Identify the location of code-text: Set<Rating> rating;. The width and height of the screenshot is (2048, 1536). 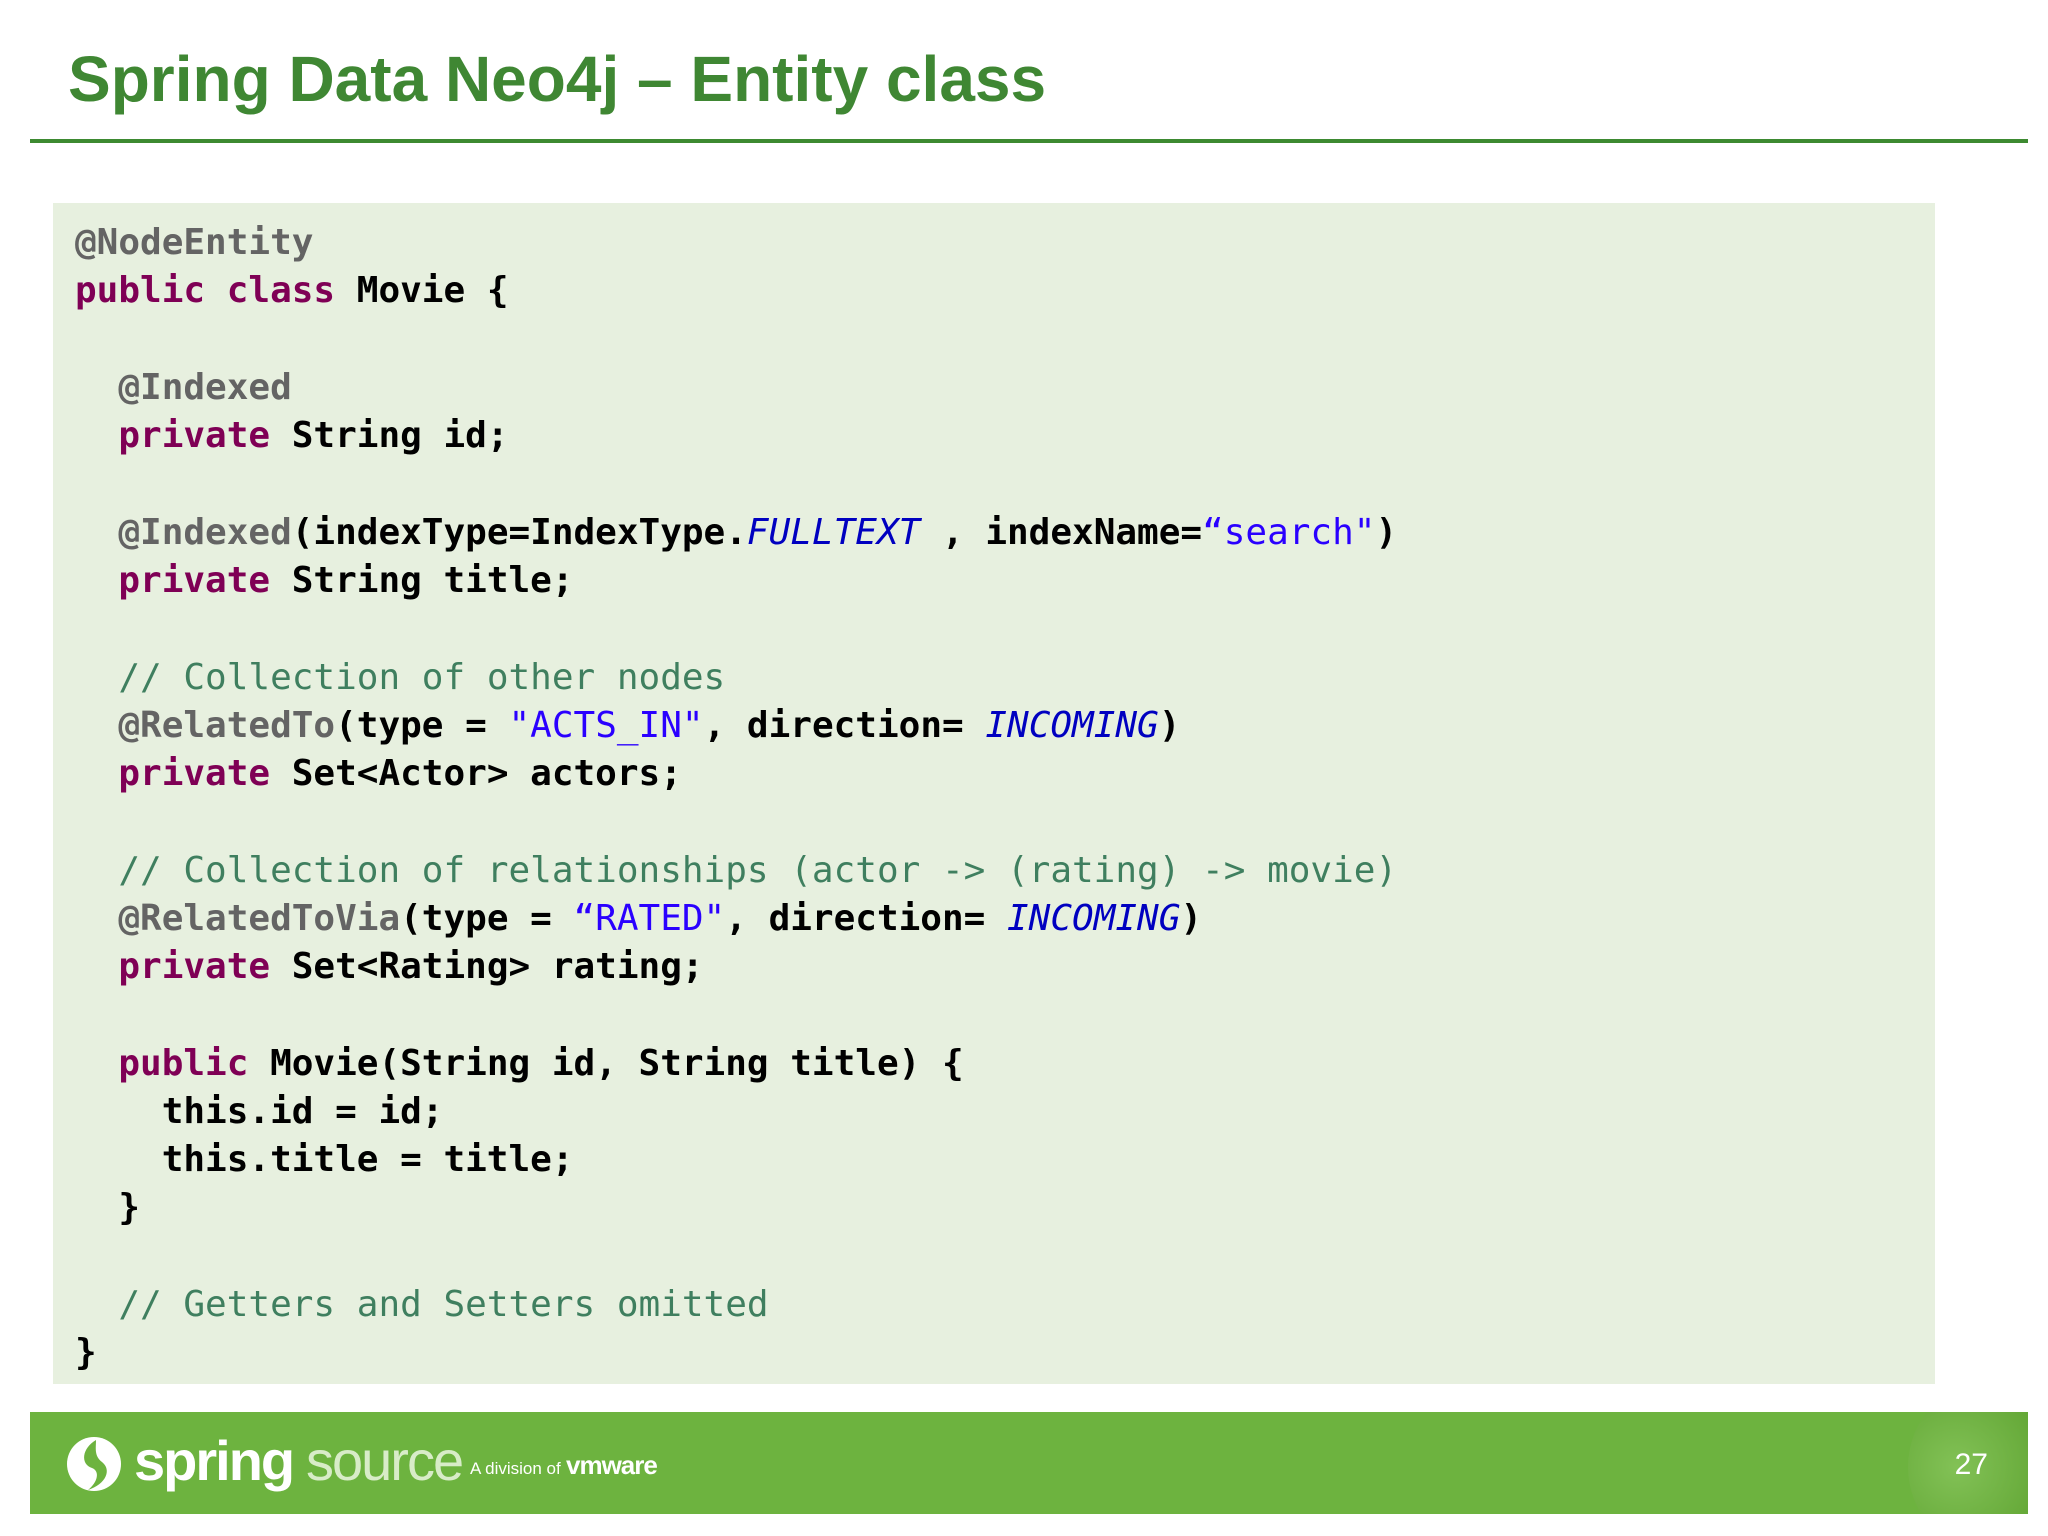
(487, 966).